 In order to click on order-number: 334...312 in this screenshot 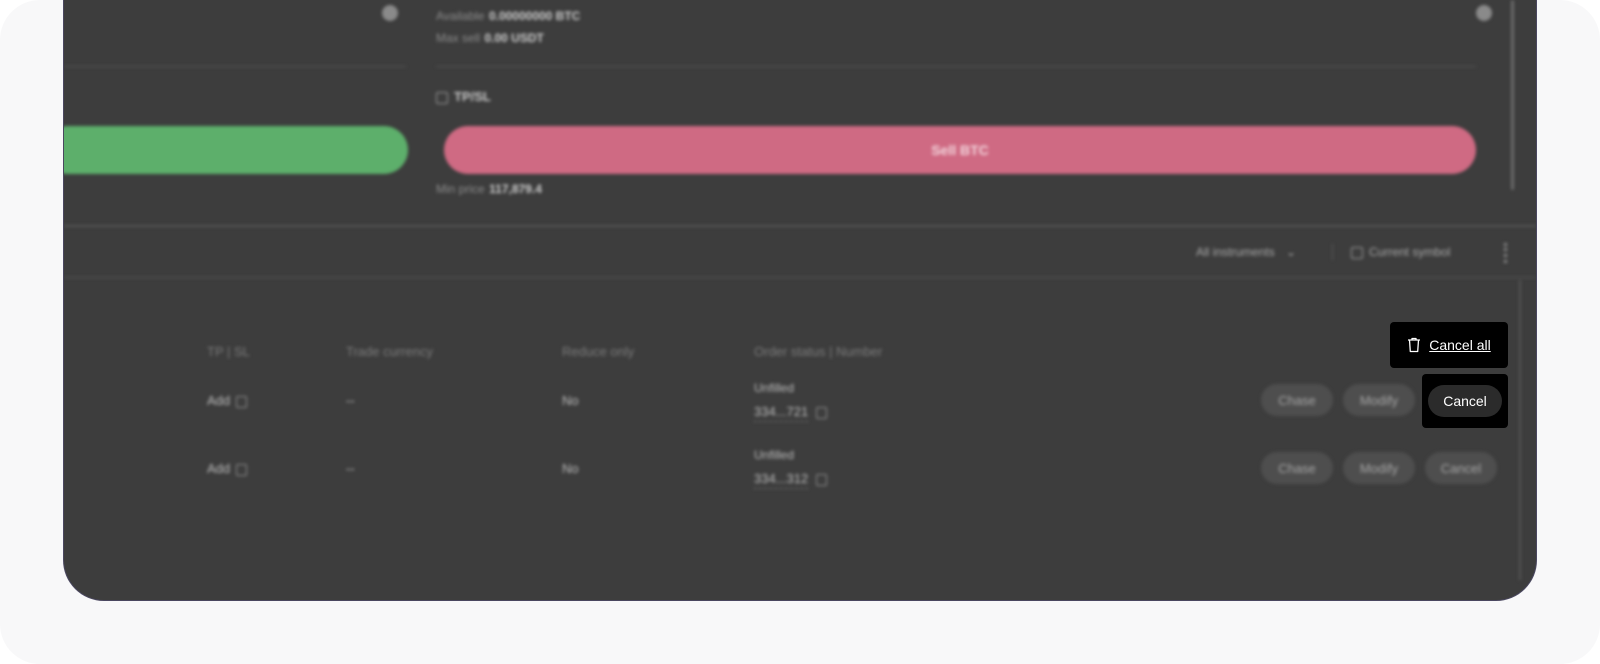, I will do `click(791, 480)`.